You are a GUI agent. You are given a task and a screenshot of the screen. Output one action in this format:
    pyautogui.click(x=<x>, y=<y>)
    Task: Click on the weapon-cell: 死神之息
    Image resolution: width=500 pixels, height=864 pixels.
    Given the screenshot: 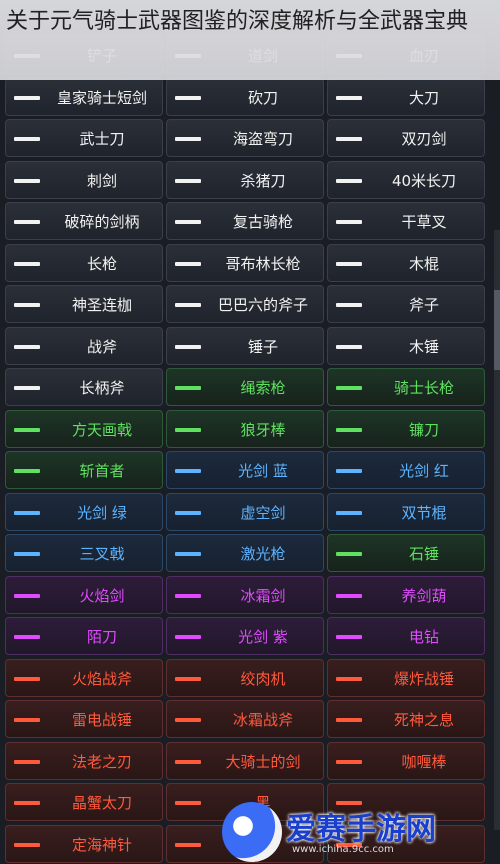 What is the action you would take?
    pyautogui.click(x=406, y=719)
    